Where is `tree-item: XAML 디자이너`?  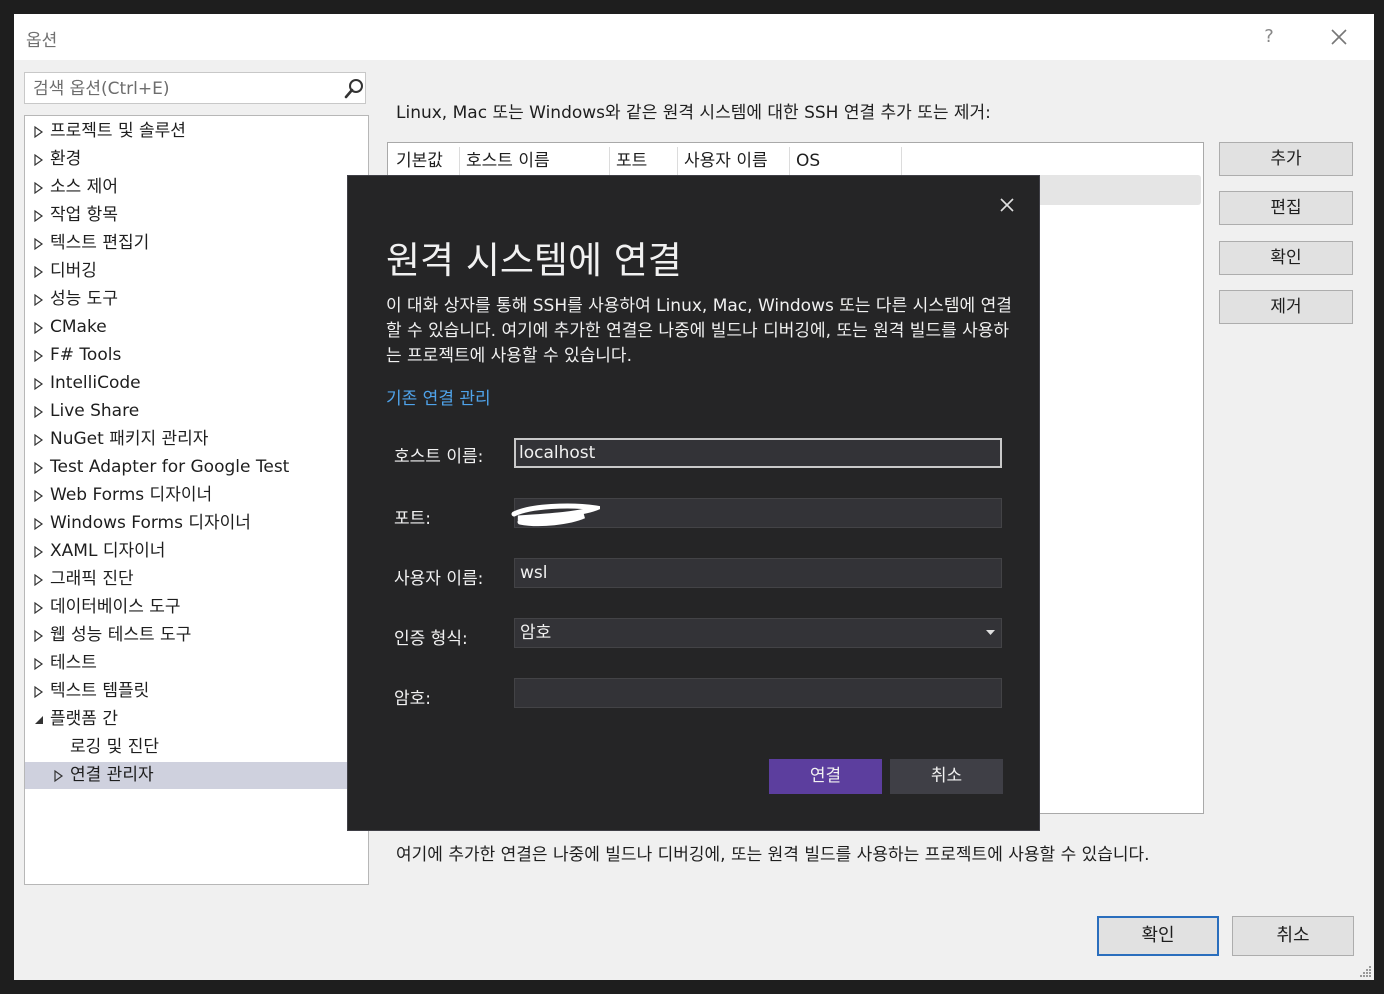
tree-item: XAML 디자이너 is located at coordinates (196, 551).